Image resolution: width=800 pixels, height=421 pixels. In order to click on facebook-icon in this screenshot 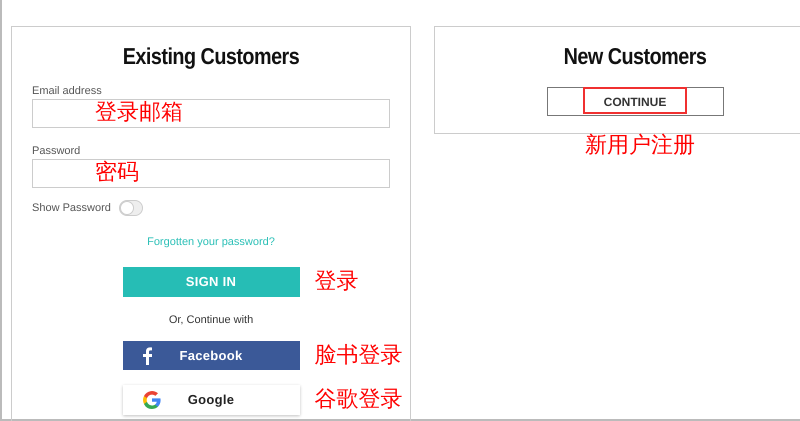, I will do `click(147, 355)`.